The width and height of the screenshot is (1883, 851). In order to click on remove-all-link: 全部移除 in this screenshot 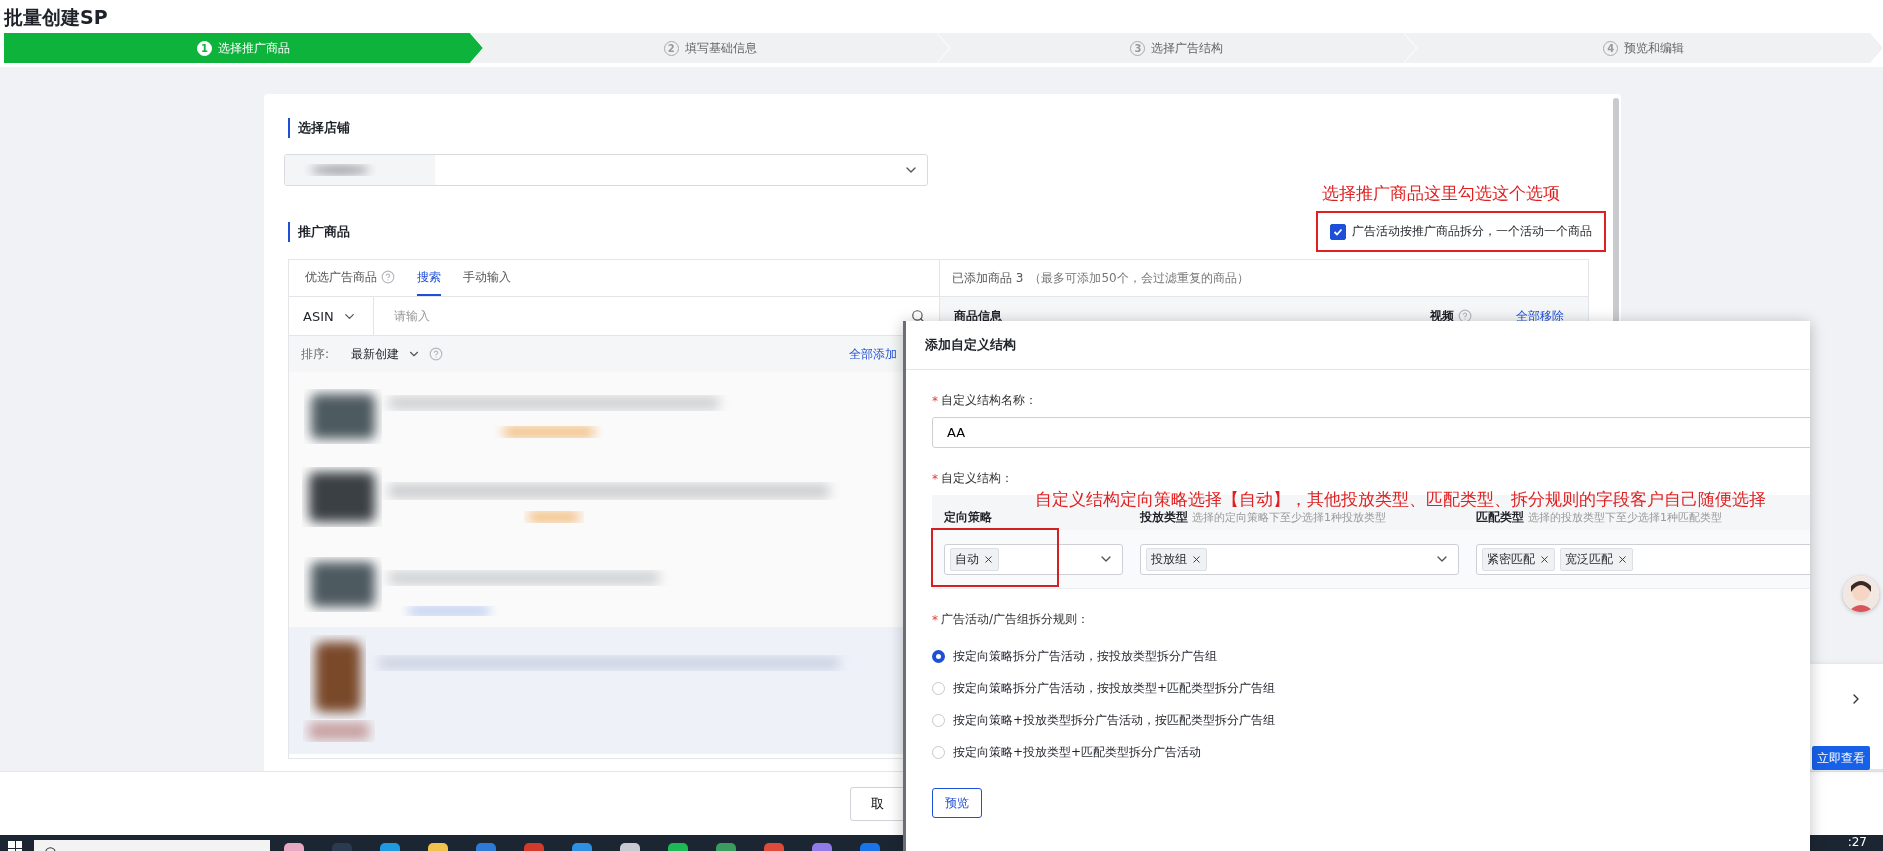, I will do `click(1540, 316)`.